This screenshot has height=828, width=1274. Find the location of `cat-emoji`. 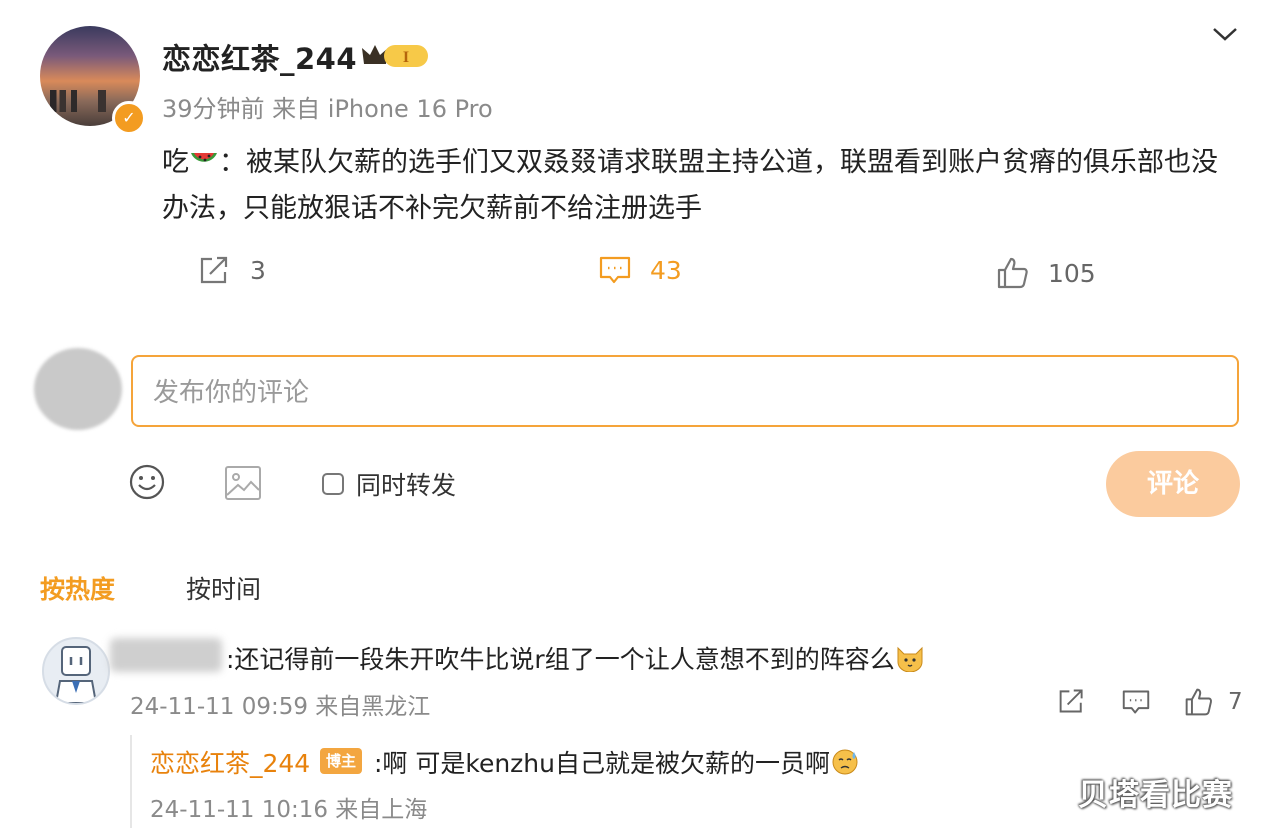

cat-emoji is located at coordinates (910, 659).